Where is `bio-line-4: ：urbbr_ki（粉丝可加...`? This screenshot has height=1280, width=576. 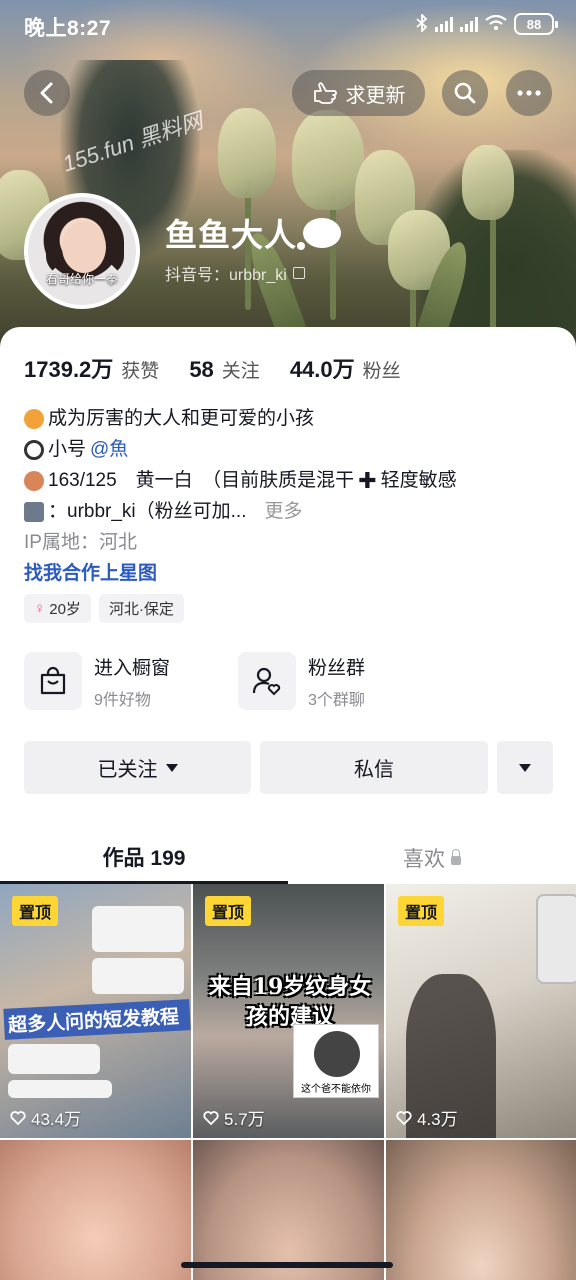 bio-line-4: ：urbbr_ki（粉丝可加... is located at coordinates (147, 511).